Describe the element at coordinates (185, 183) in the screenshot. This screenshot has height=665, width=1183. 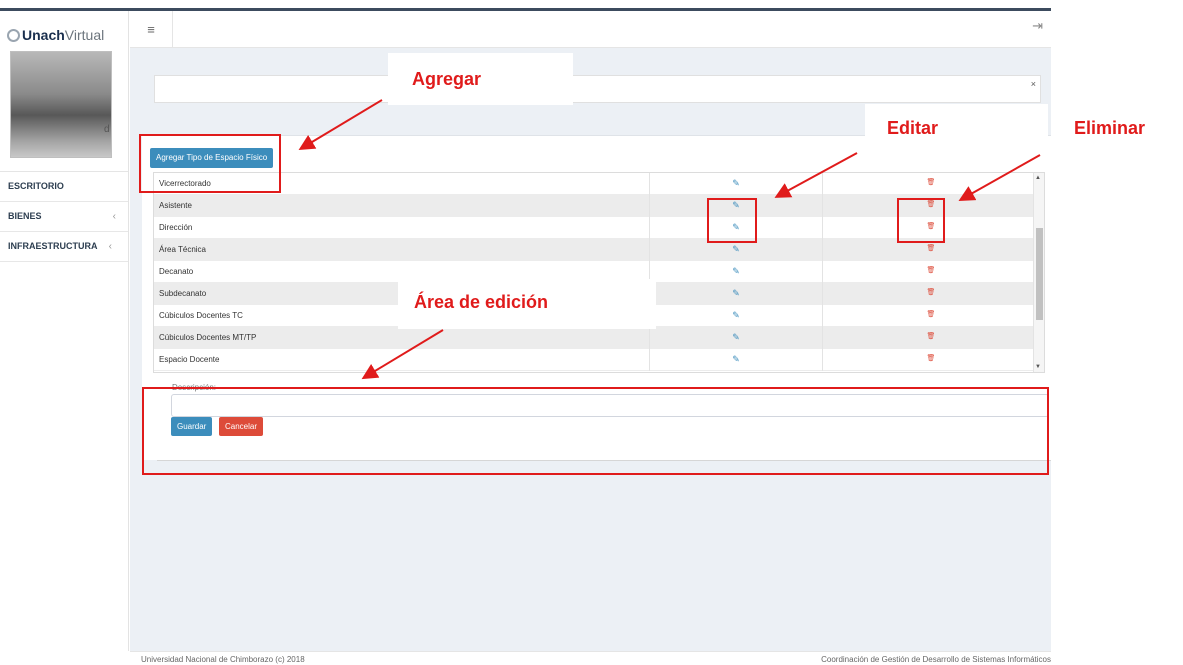
I see `row-description: Vicerrectorado` at that location.